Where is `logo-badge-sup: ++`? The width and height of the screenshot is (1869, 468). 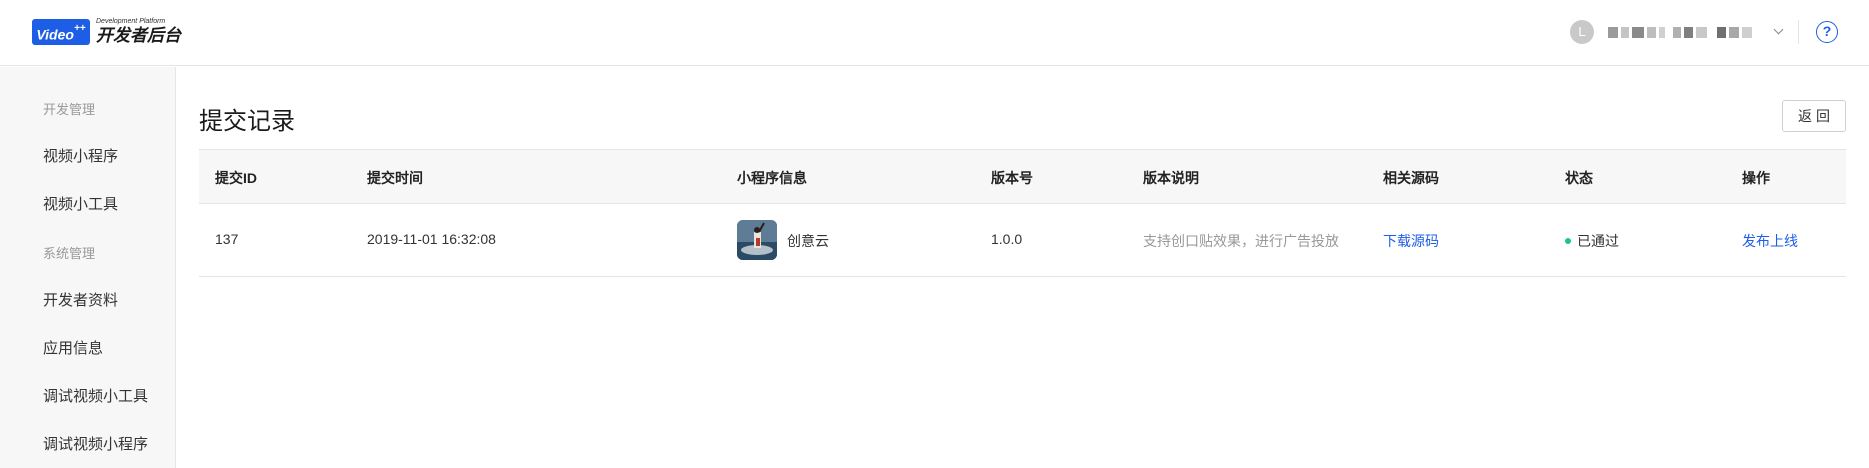 logo-badge-sup: ++ is located at coordinates (79, 28).